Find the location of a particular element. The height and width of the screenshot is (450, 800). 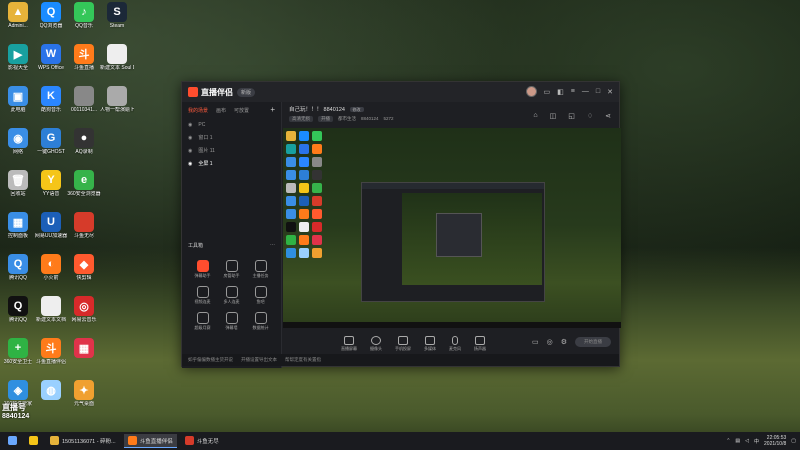

clock: 22:05:53 2021/10/8 is located at coordinates (775, 441).